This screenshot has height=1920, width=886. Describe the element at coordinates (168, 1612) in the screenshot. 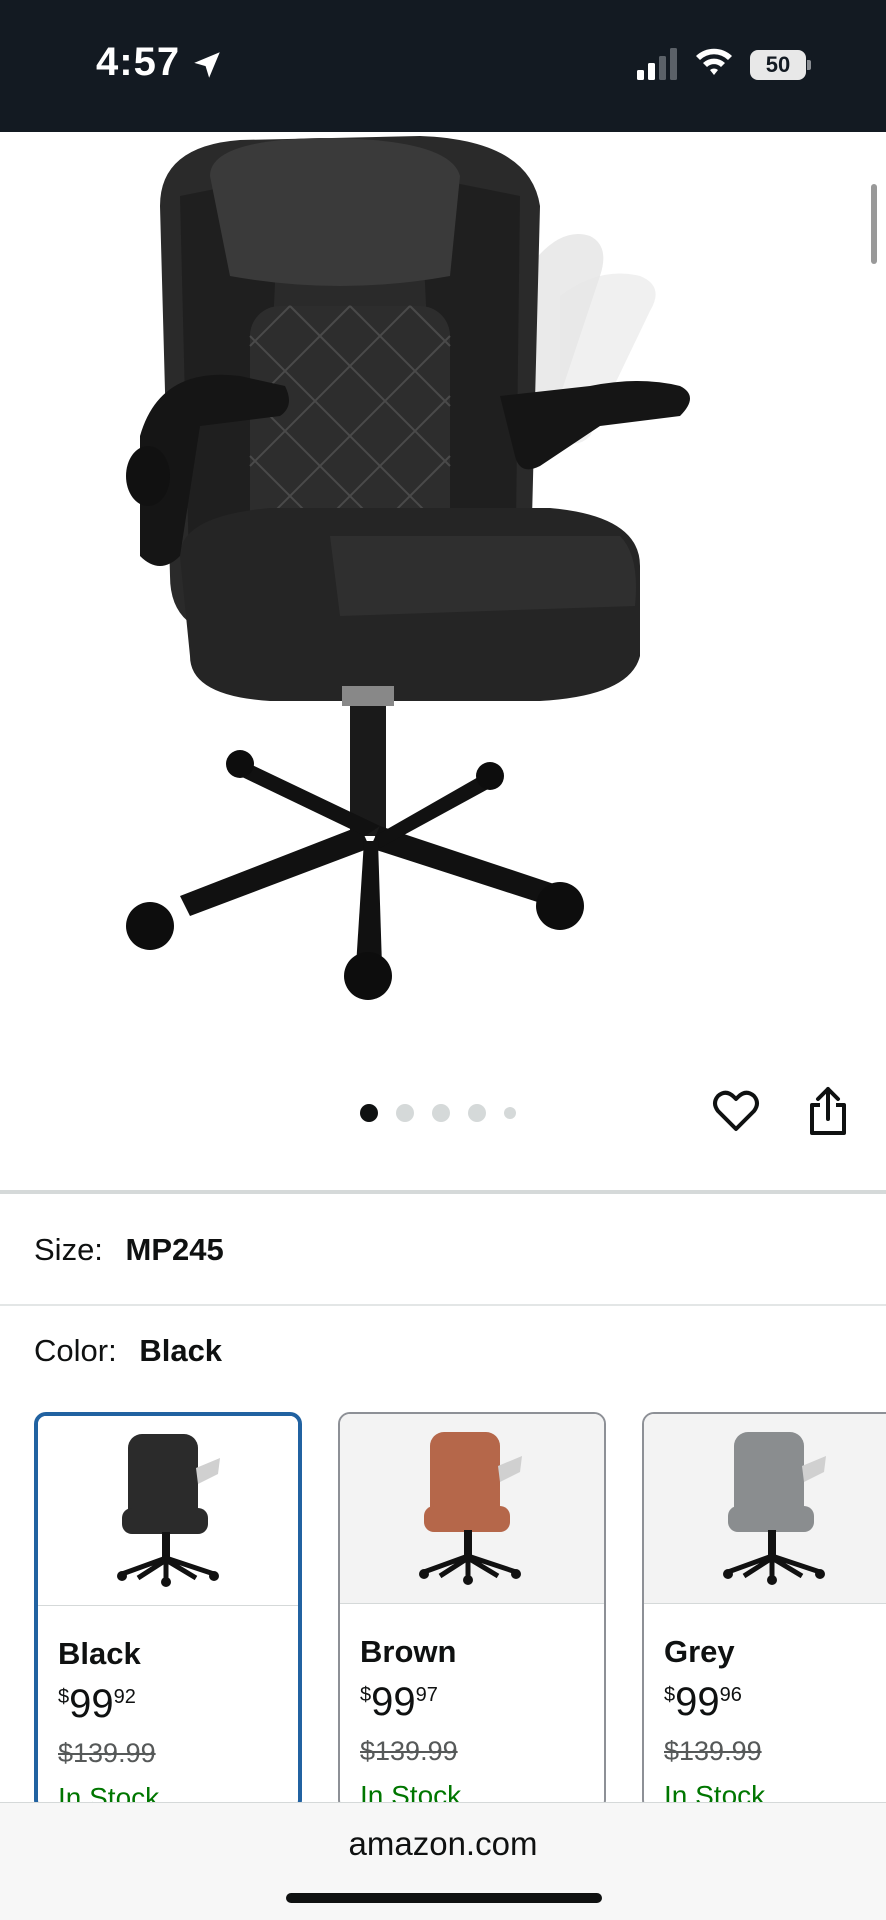

I see `color-swatch-black: Black $9992 $139.99 In Stock` at that location.